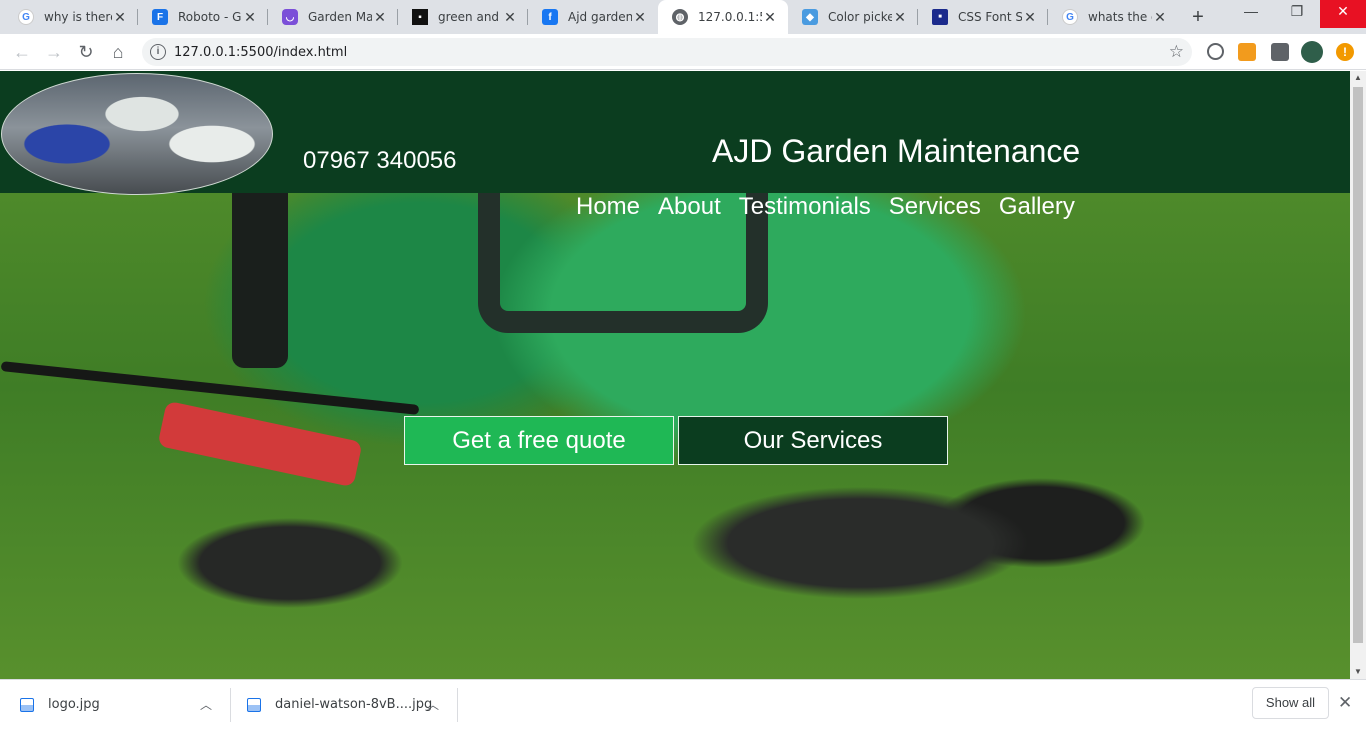  What do you see at coordinates (137, 134) in the screenshot?
I see `logo-image` at bounding box center [137, 134].